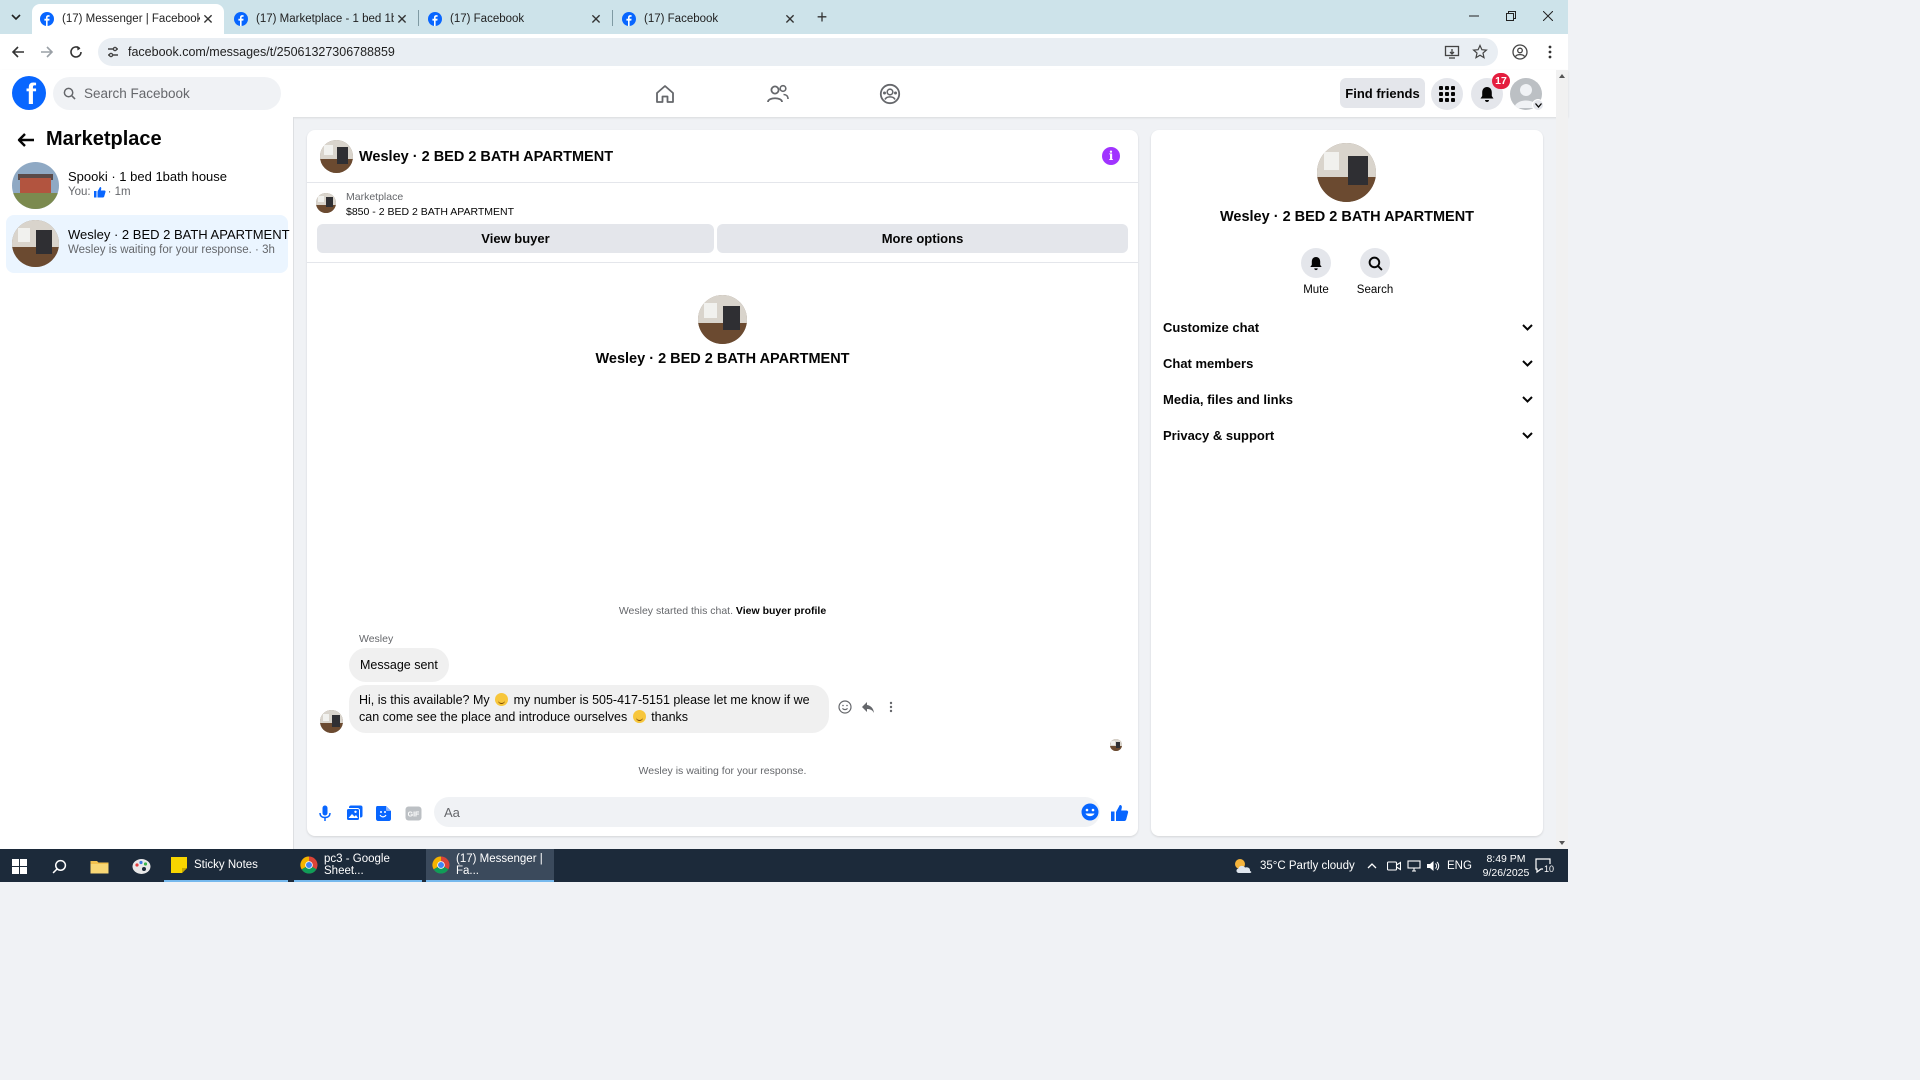 The height and width of the screenshot is (1080, 1920). What do you see at coordinates (1501, 81) in the screenshot?
I see `notification-badge: 17` at bounding box center [1501, 81].